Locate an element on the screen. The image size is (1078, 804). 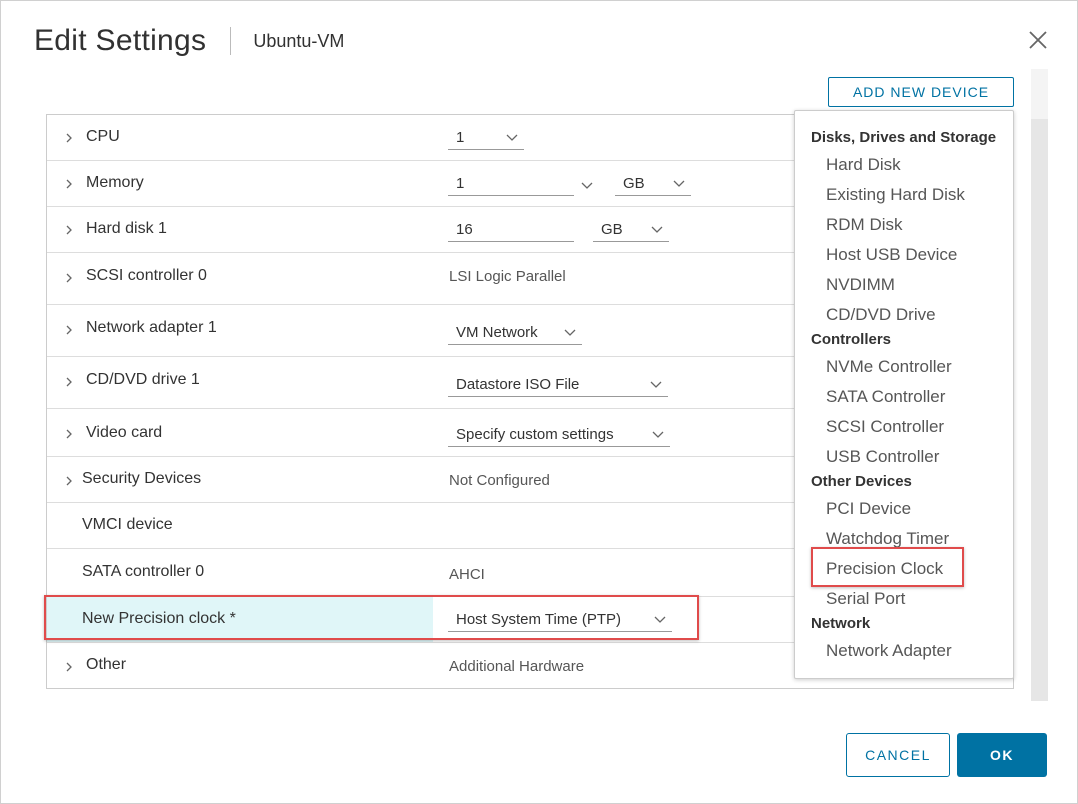
menu-item-scsi-controller: SCSI Controller is located at coordinates (885, 427).